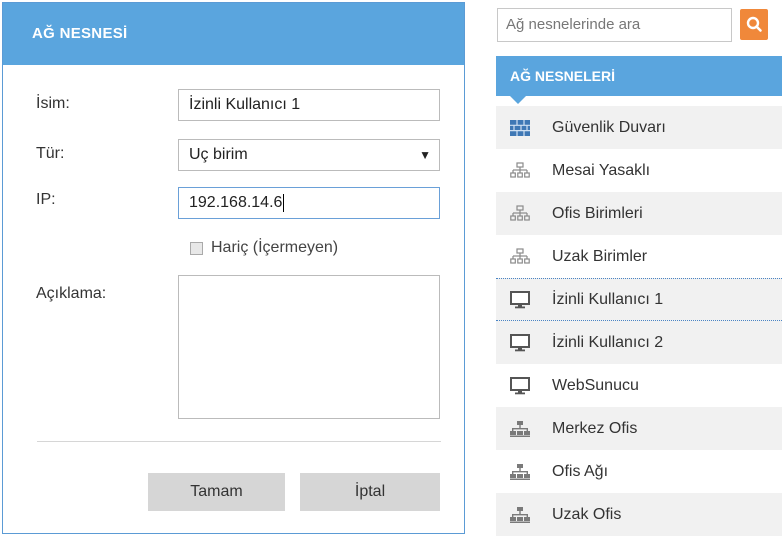 This screenshot has height=539, width=782. Describe the element at coordinates (309, 203) in the screenshot. I see `ip-input: 192.168.14.6` at that location.